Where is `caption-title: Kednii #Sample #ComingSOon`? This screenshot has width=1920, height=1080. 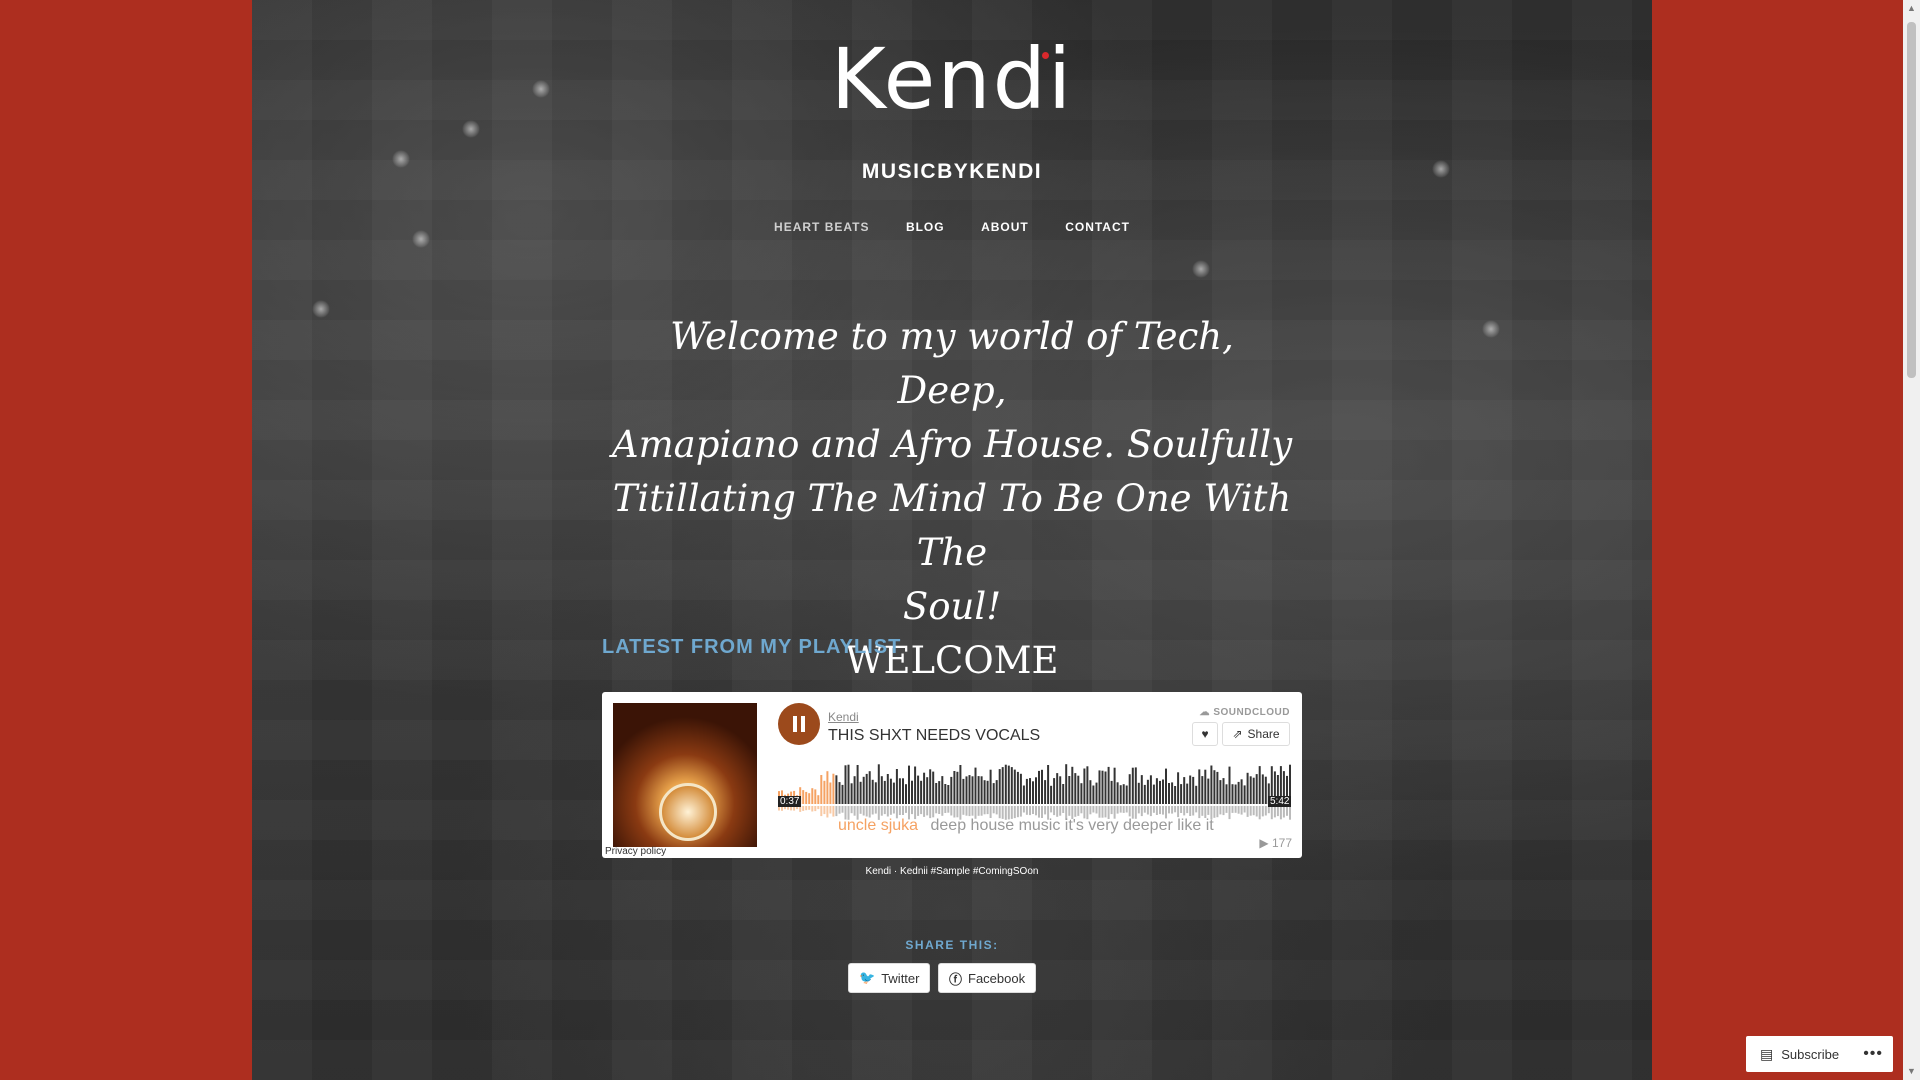
caption-title: Kednii #Sample #ComingSOon is located at coordinates (969, 871).